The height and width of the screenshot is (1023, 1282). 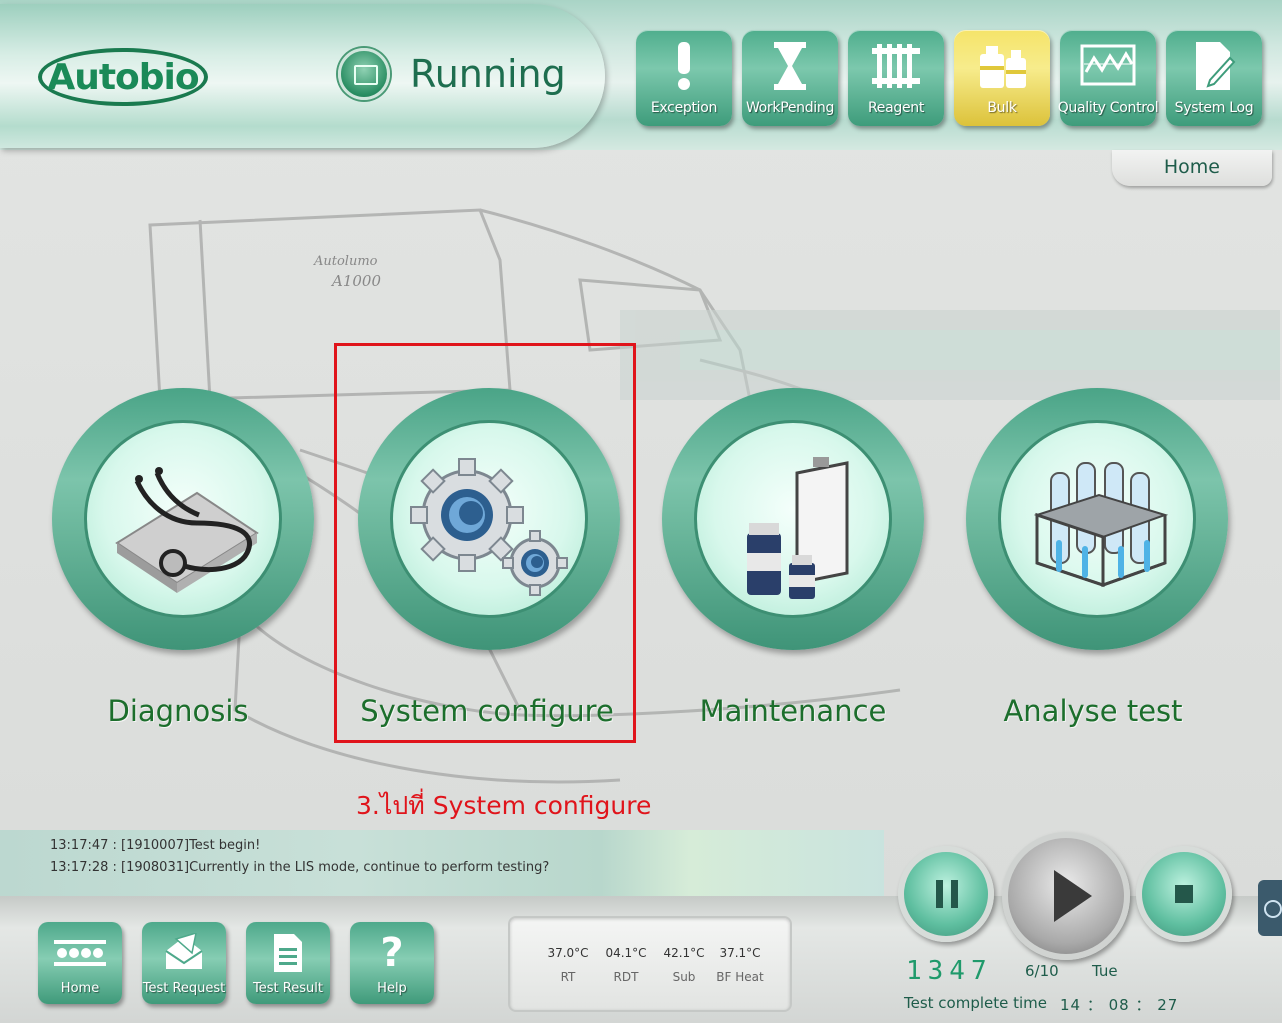 I want to click on stop-icon, so click(x=1184, y=894).